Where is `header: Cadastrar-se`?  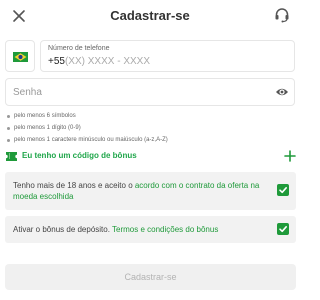 header: Cadastrar-se is located at coordinates (150, 16).